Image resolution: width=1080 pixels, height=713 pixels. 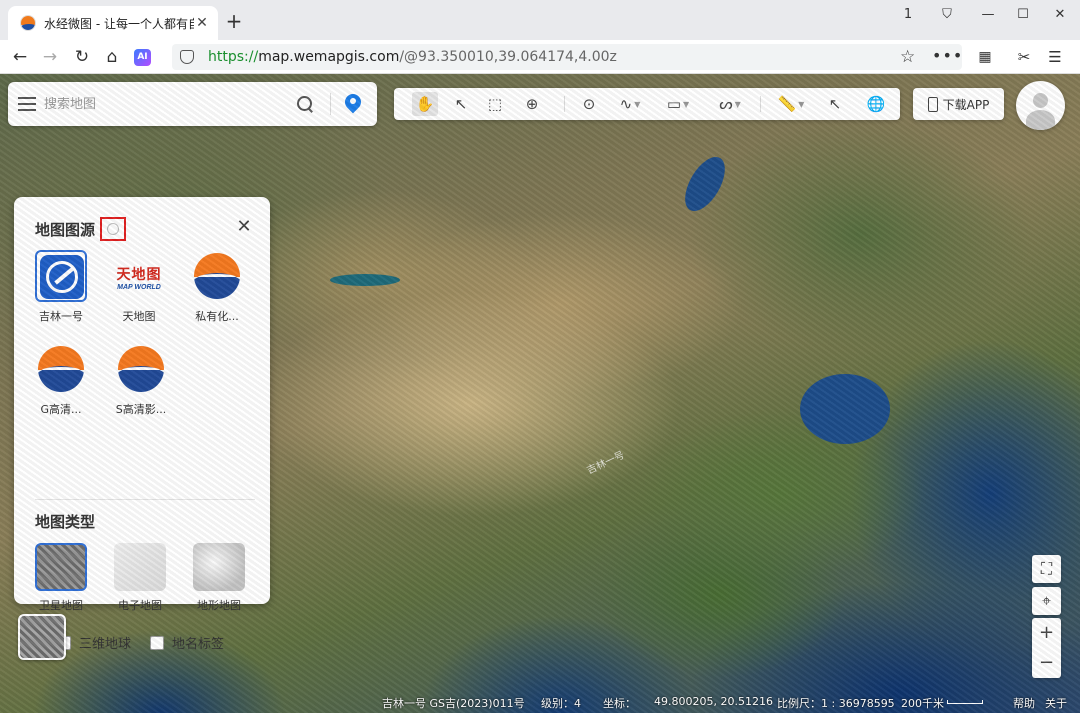 What do you see at coordinates (219, 605) in the screenshot?
I see `type-label: 地形地图` at bounding box center [219, 605].